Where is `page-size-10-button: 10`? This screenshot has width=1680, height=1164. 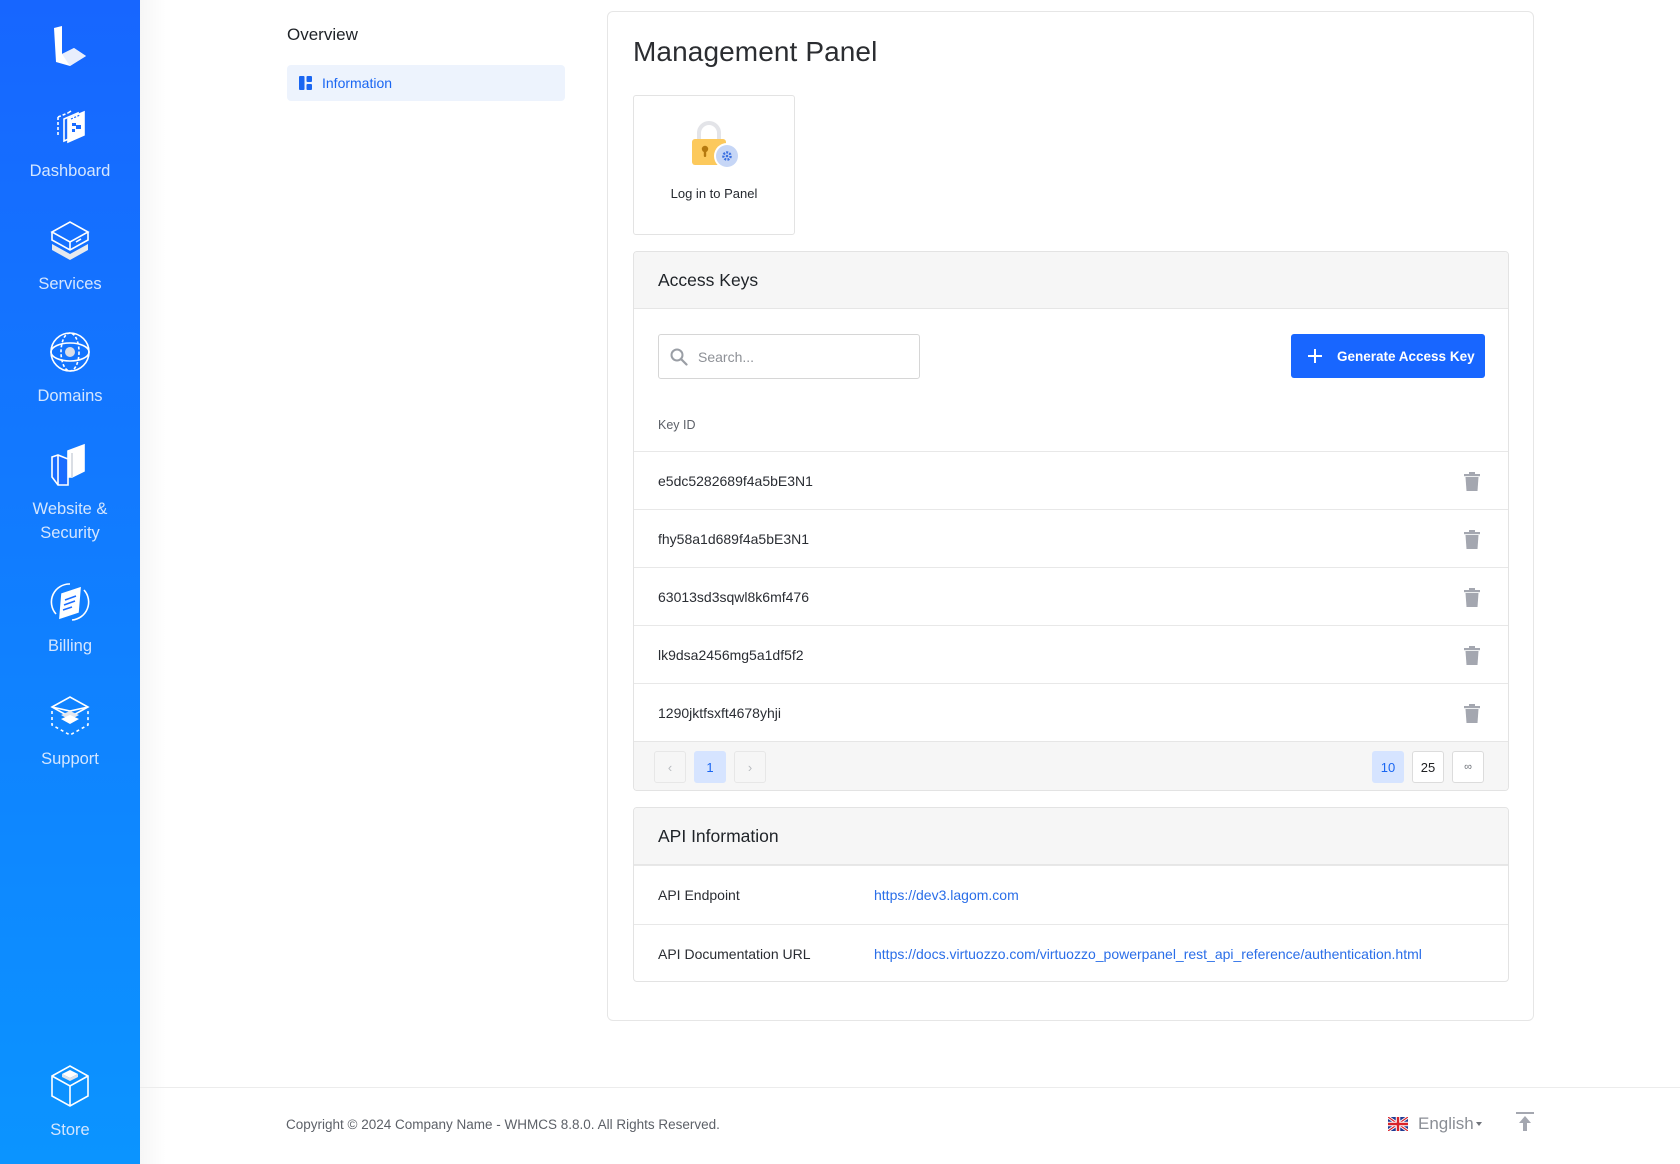
page-size-10-button: 10 is located at coordinates (1388, 767).